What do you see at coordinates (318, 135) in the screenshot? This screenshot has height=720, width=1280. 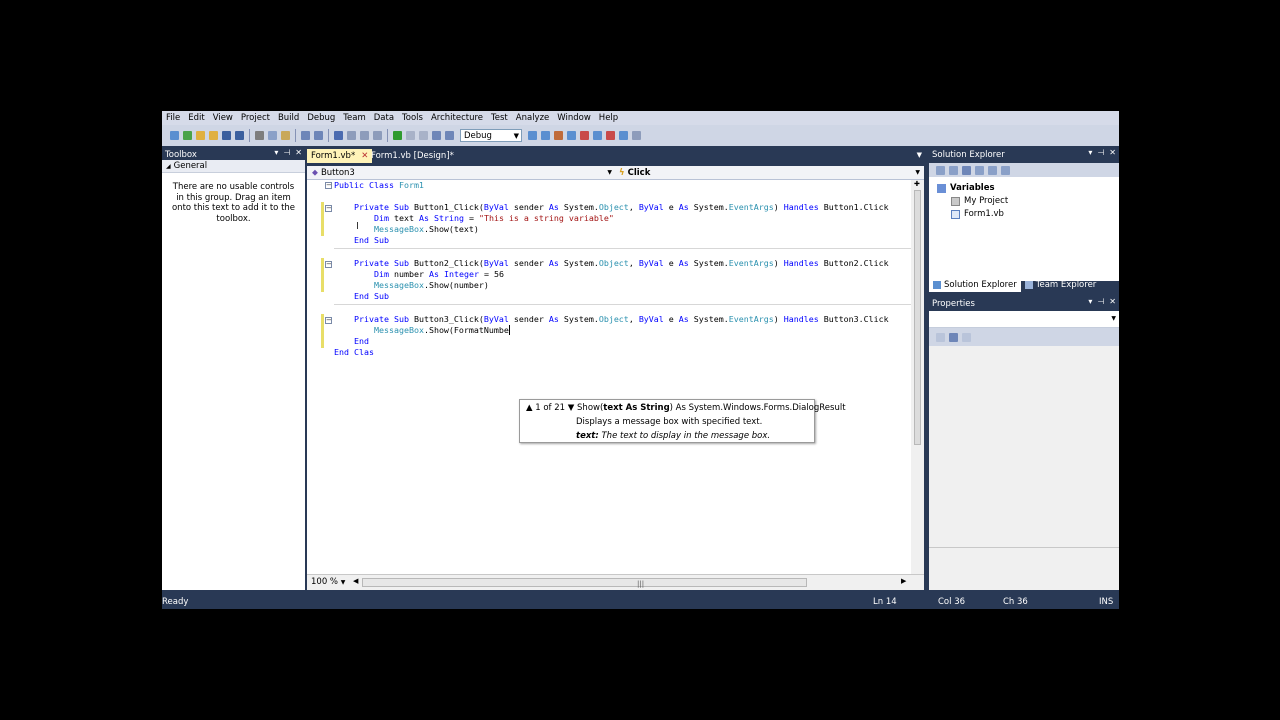 I see `uncomment-icon` at bounding box center [318, 135].